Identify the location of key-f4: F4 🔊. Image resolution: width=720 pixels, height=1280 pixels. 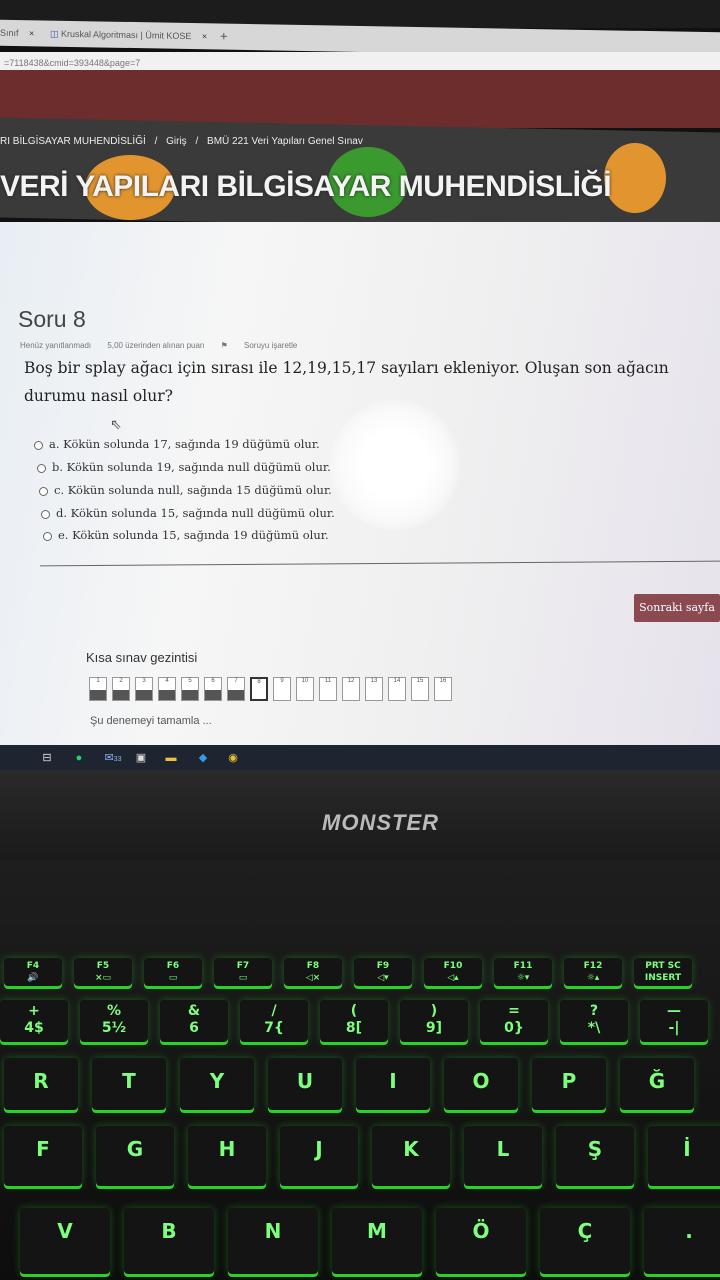
(33, 972).